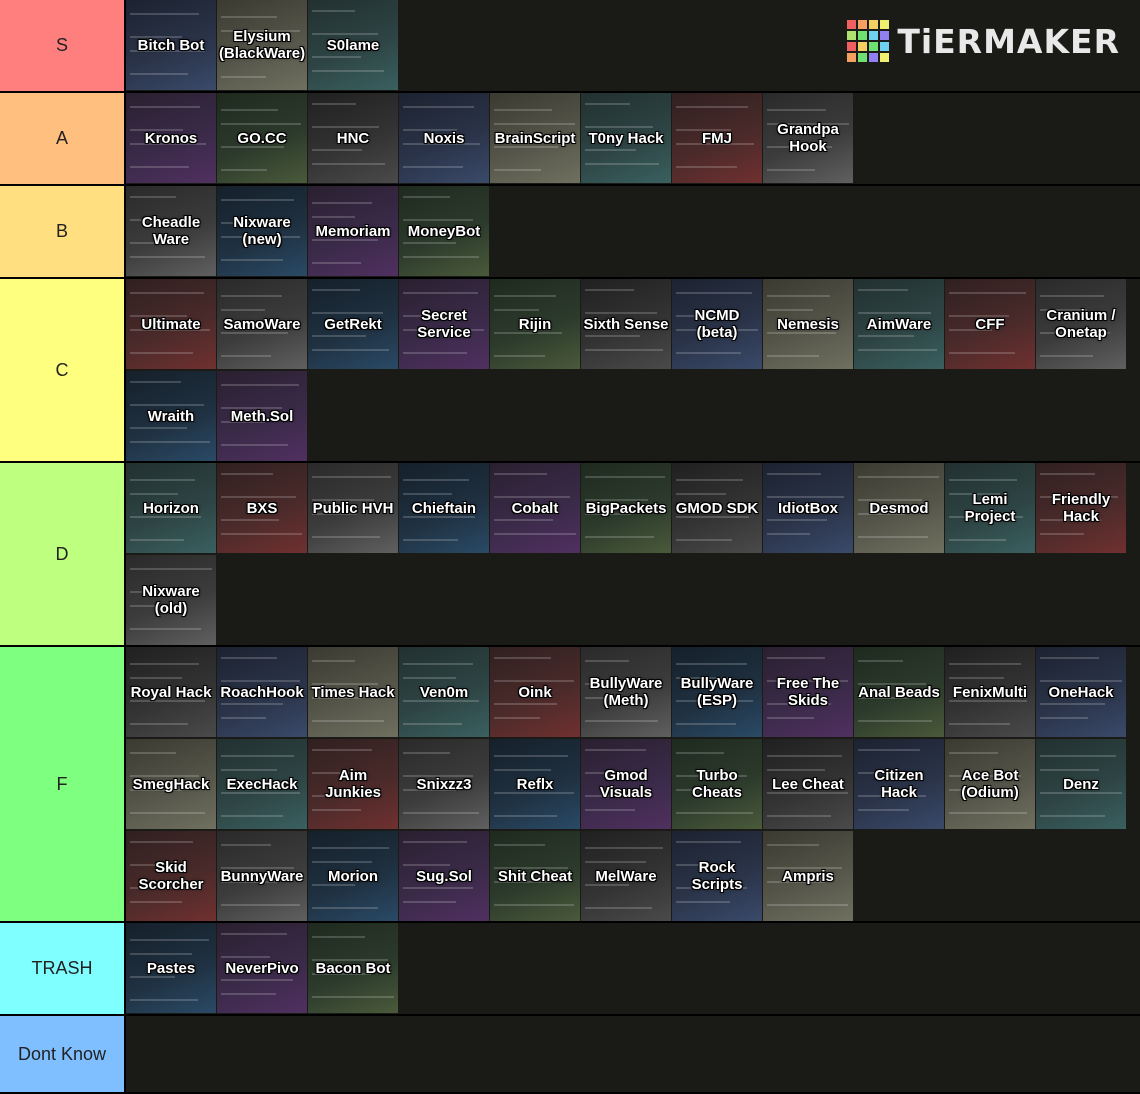  What do you see at coordinates (626, 876) in the screenshot?
I see `tier-item: MelWare` at bounding box center [626, 876].